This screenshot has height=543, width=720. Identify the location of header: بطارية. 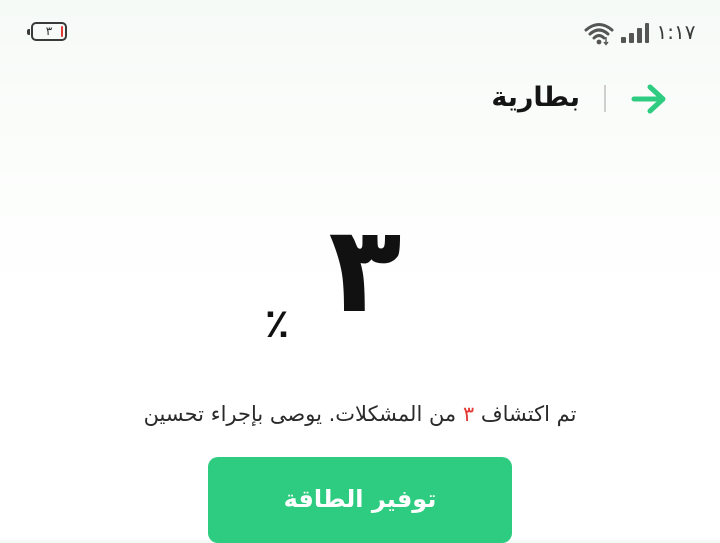
(360, 99).